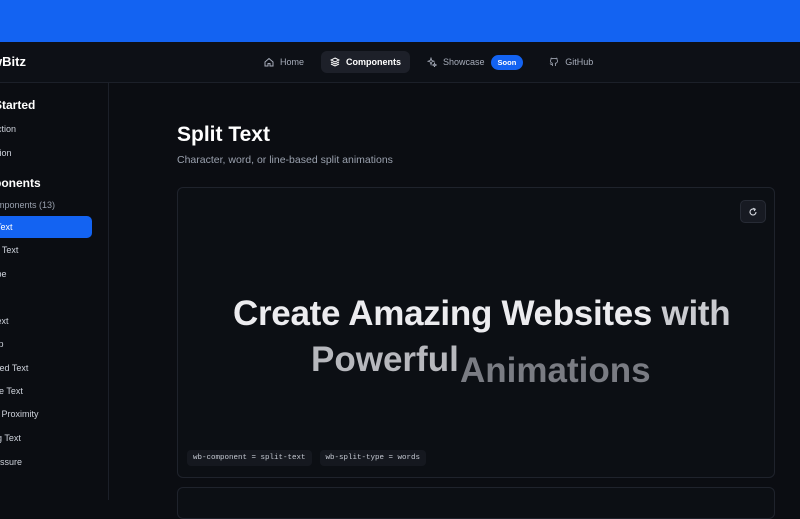 Image resolution: width=800 pixels, height=519 pixels. Describe the element at coordinates (249, 458) in the screenshot. I see `chip-component: wb-component = split-text` at that location.